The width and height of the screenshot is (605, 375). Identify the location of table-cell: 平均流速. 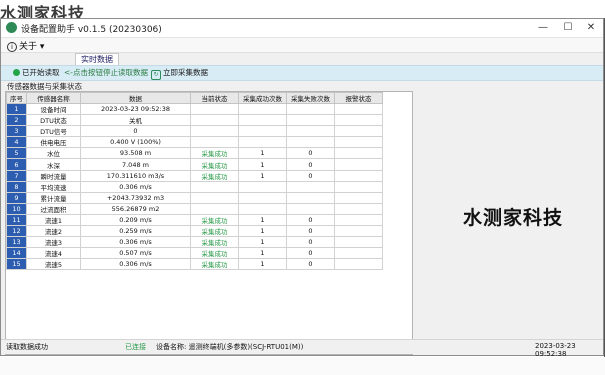
(53, 186).